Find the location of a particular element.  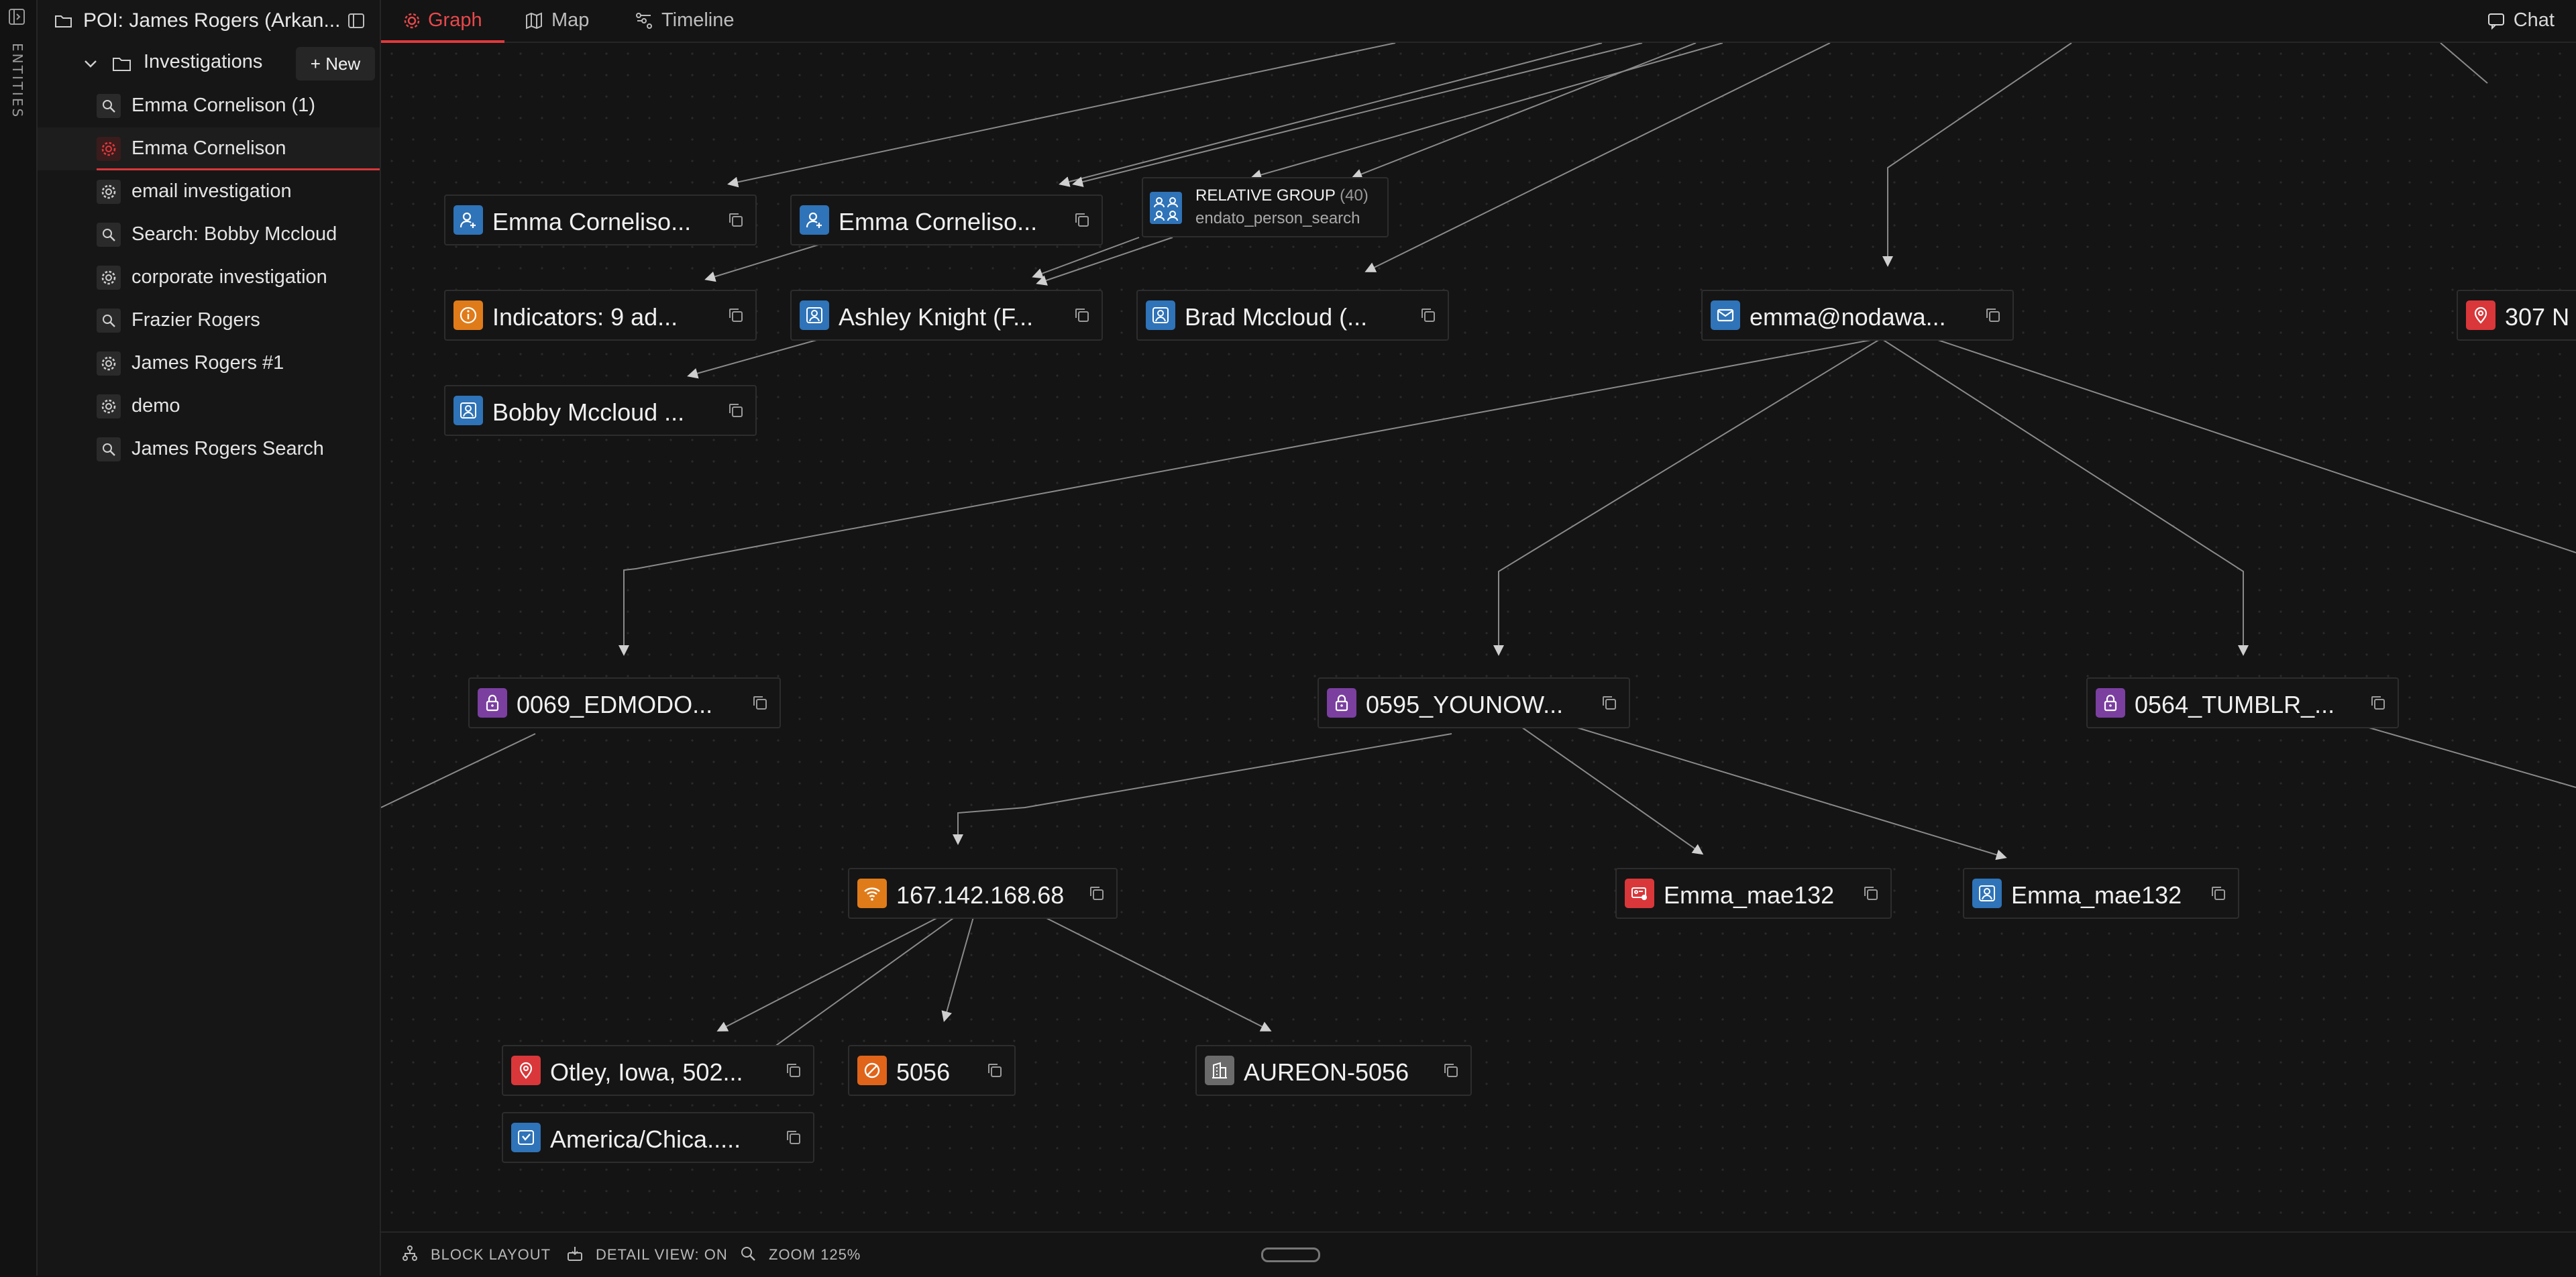

sidebar-item-investigation: James Rogers #1 is located at coordinates (209, 363).